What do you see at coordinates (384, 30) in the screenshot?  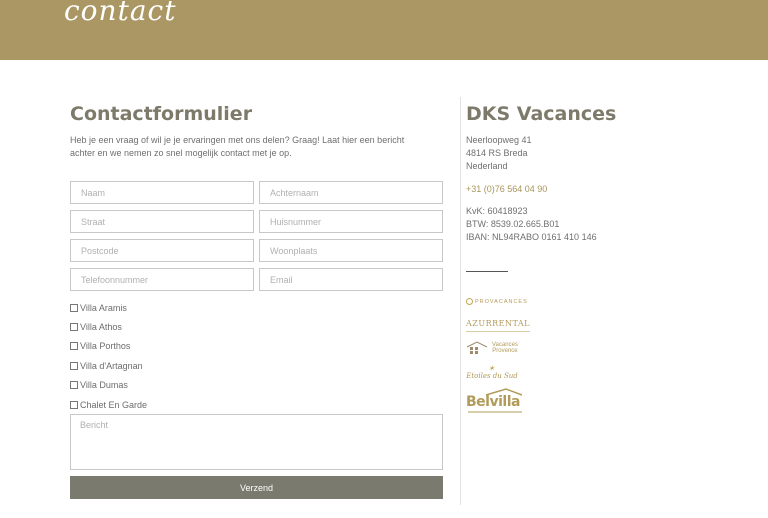 I see `hero-banner: contact` at bounding box center [384, 30].